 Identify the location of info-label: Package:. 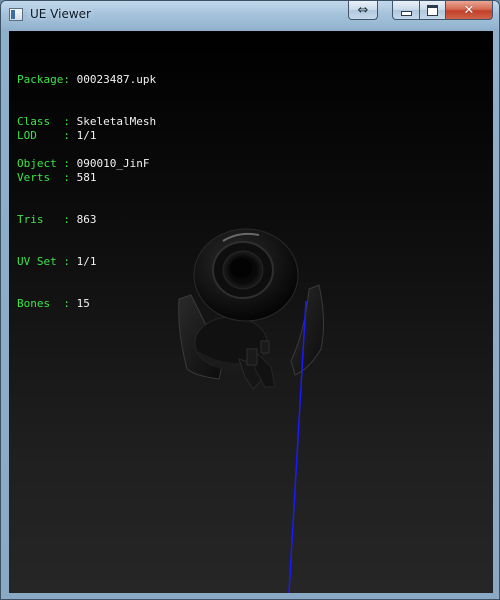
(47, 79).